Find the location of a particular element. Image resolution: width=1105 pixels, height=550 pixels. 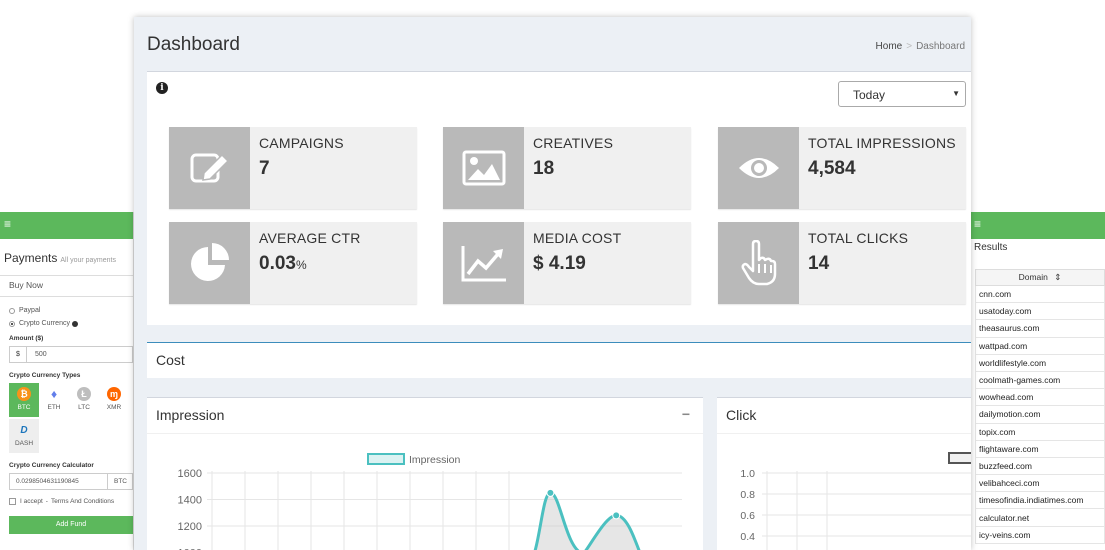

click-chart: 1.0 0.8 0.6 0.4 is located at coordinates (855, 501).